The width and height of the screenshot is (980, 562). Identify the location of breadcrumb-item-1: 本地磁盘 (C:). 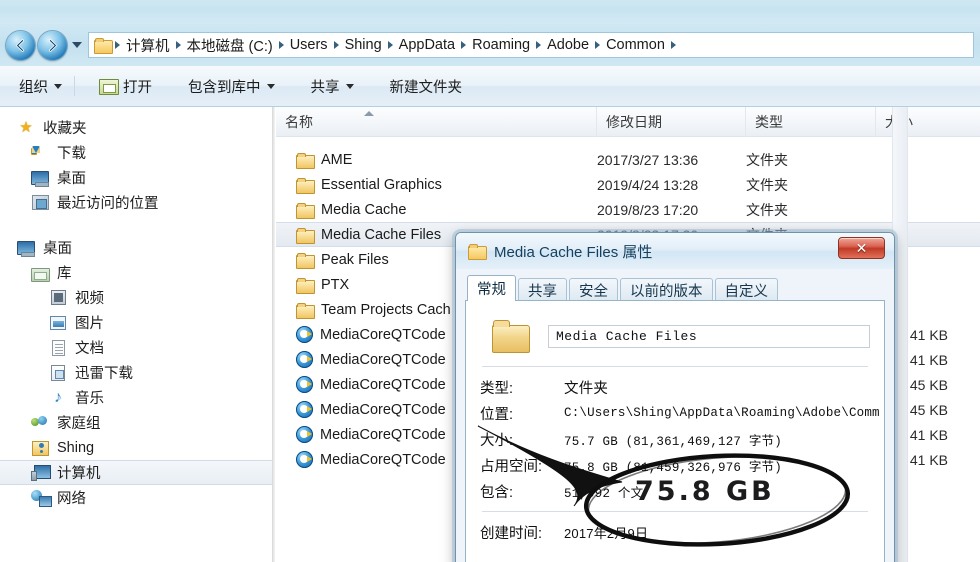
(230, 45).